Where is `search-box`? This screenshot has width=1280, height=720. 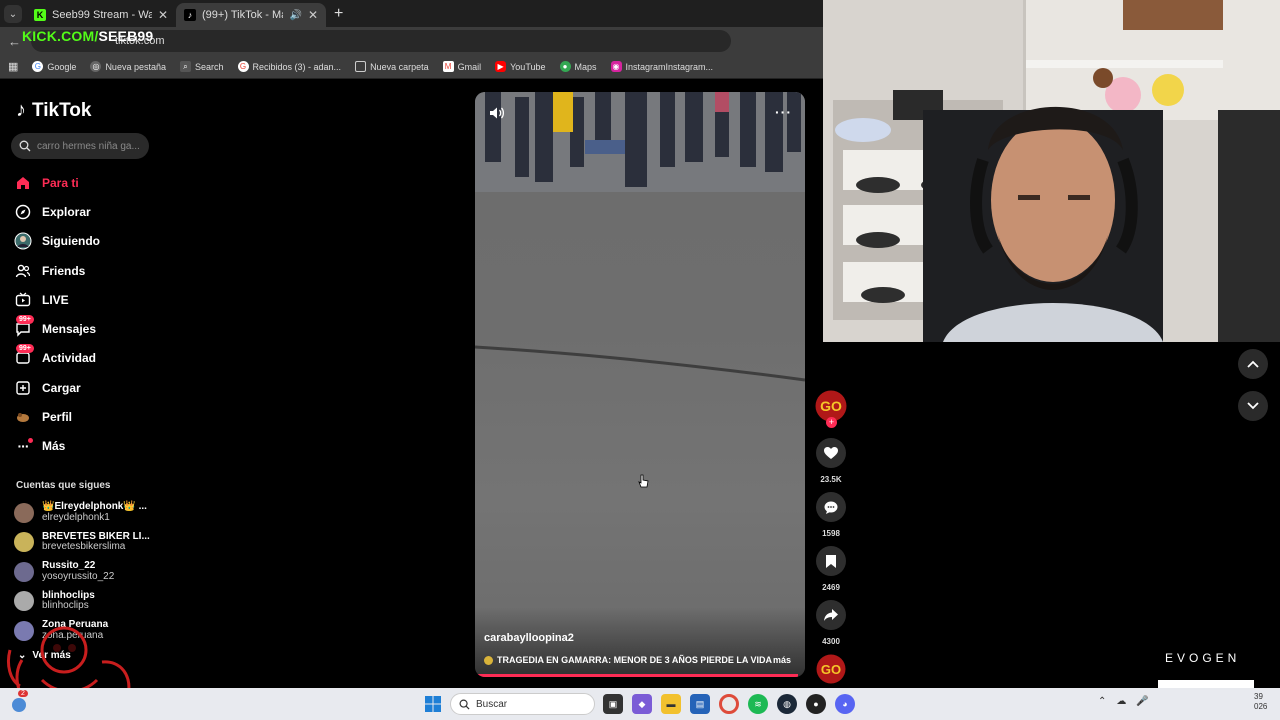
search-box is located at coordinates (80, 146).